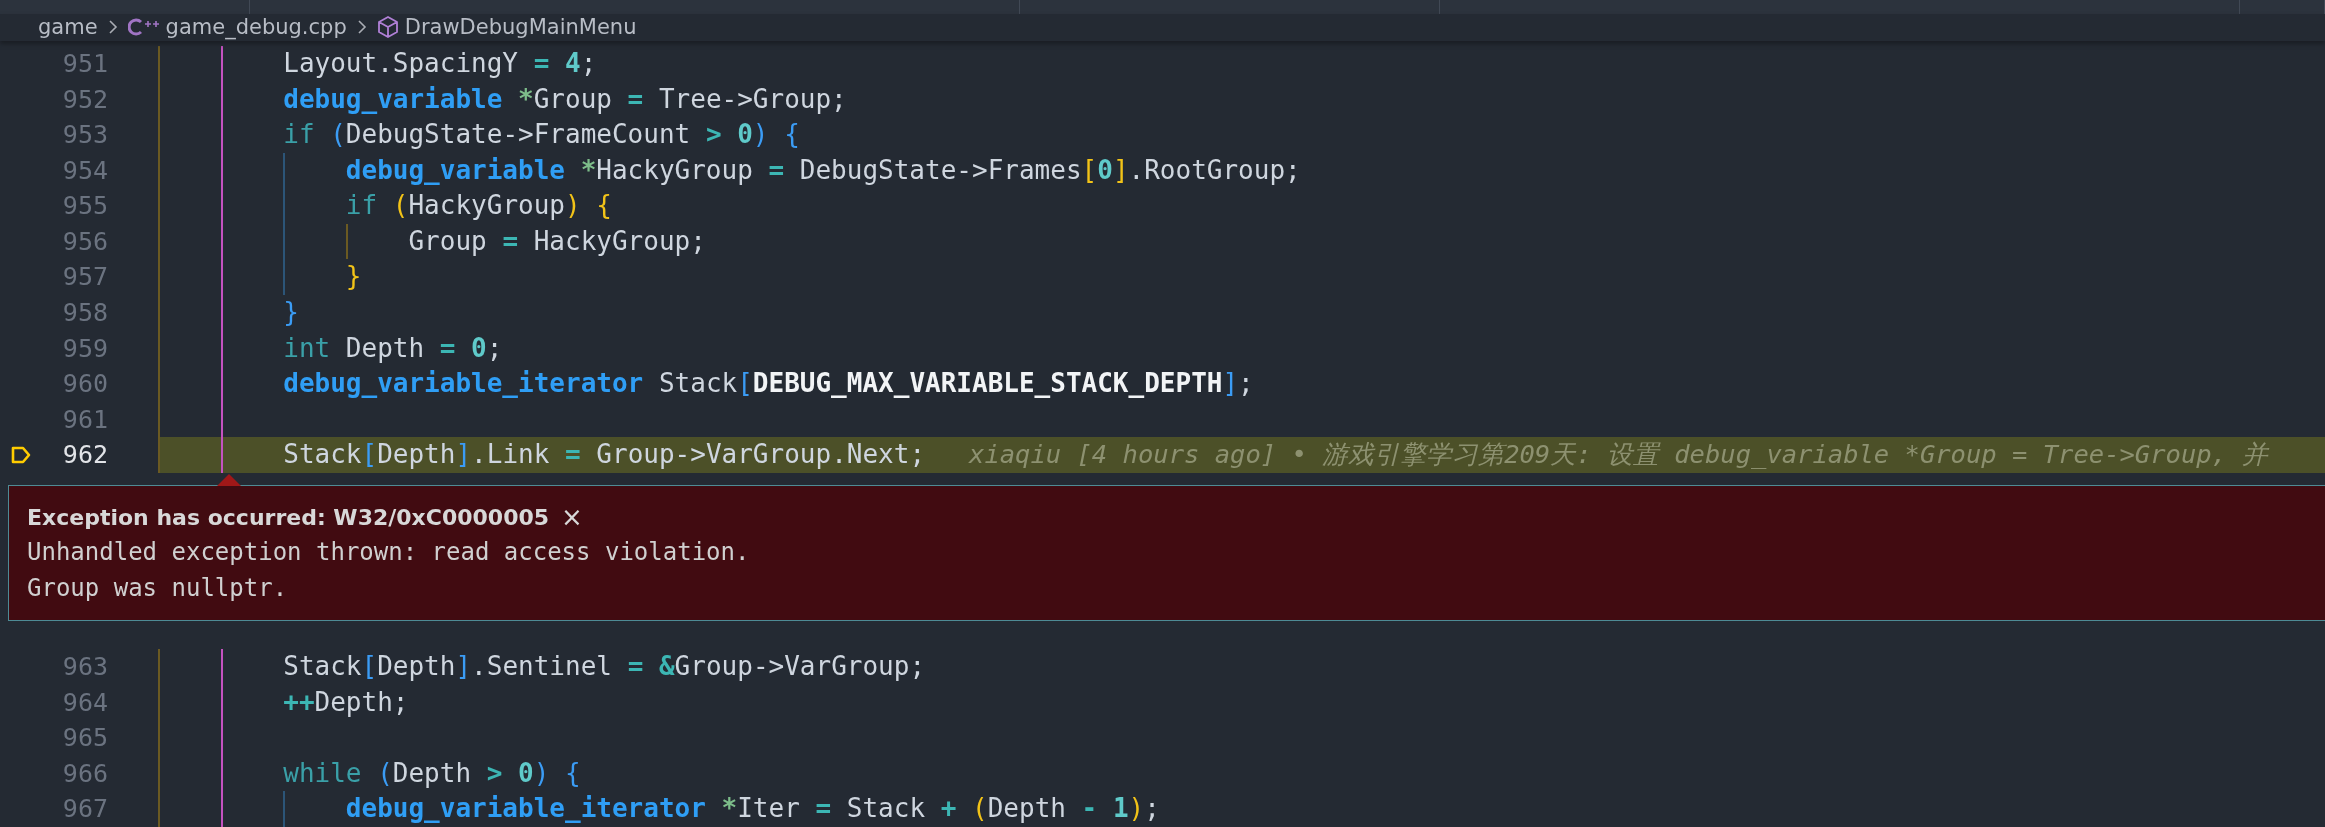 The width and height of the screenshot is (2325, 827). I want to click on line-number: 955, so click(85, 206).